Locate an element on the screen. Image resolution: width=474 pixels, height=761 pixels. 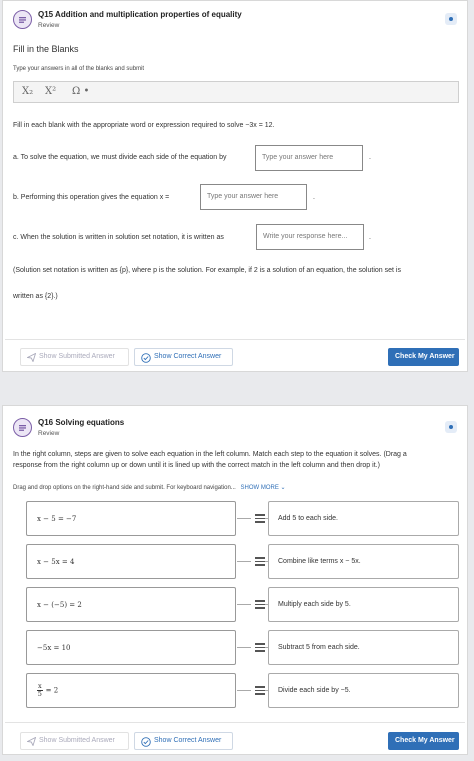
step-text: Add 5 to each side. is located at coordinates (308, 518).